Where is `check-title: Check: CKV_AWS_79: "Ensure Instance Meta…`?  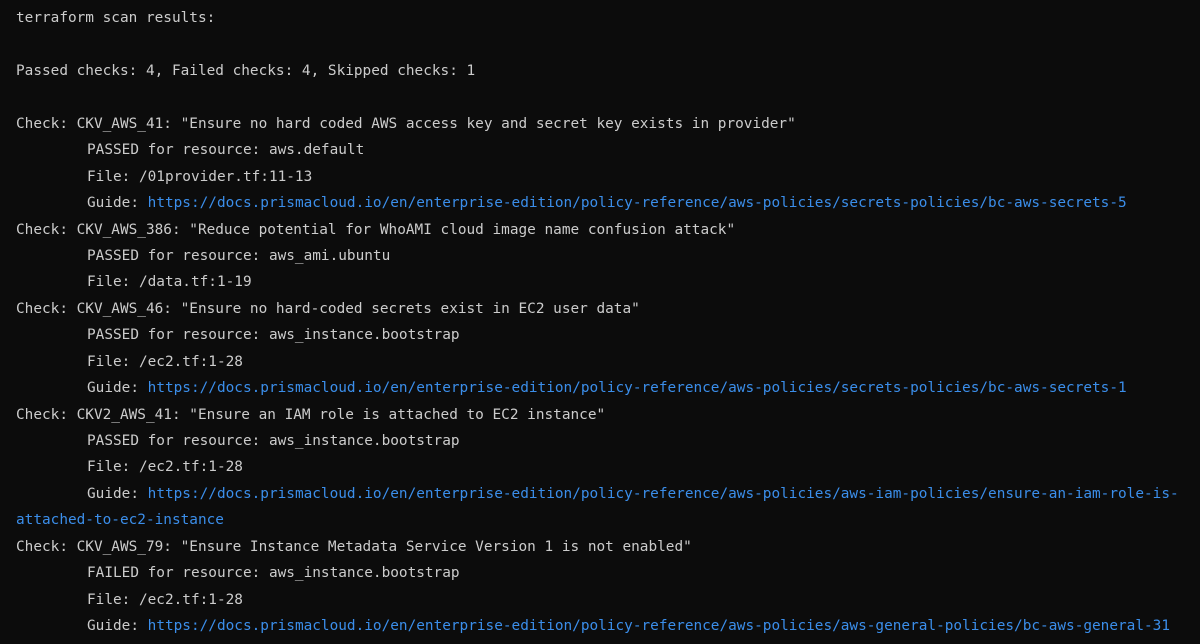 check-title: Check: CKV_AWS_79: "Ensure Instance Meta… is located at coordinates (354, 546).